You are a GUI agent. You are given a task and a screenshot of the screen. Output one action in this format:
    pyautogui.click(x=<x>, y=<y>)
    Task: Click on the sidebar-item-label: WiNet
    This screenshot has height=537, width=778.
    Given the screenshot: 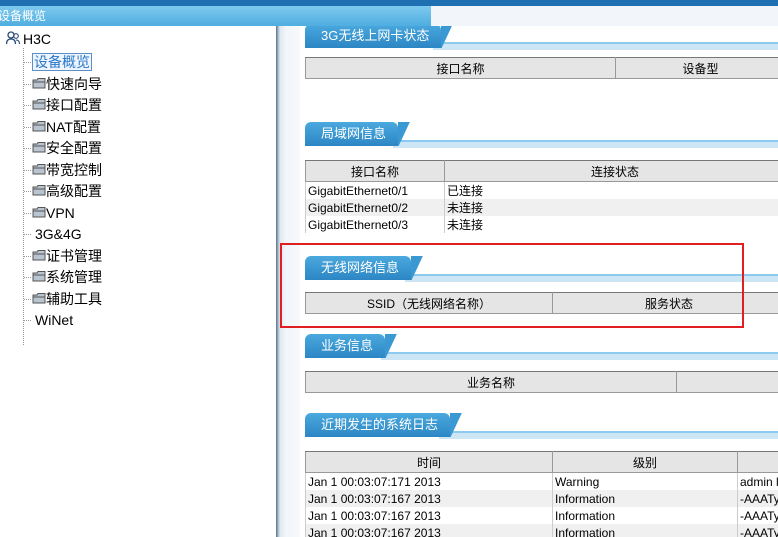 What is the action you would take?
    pyautogui.click(x=54, y=320)
    